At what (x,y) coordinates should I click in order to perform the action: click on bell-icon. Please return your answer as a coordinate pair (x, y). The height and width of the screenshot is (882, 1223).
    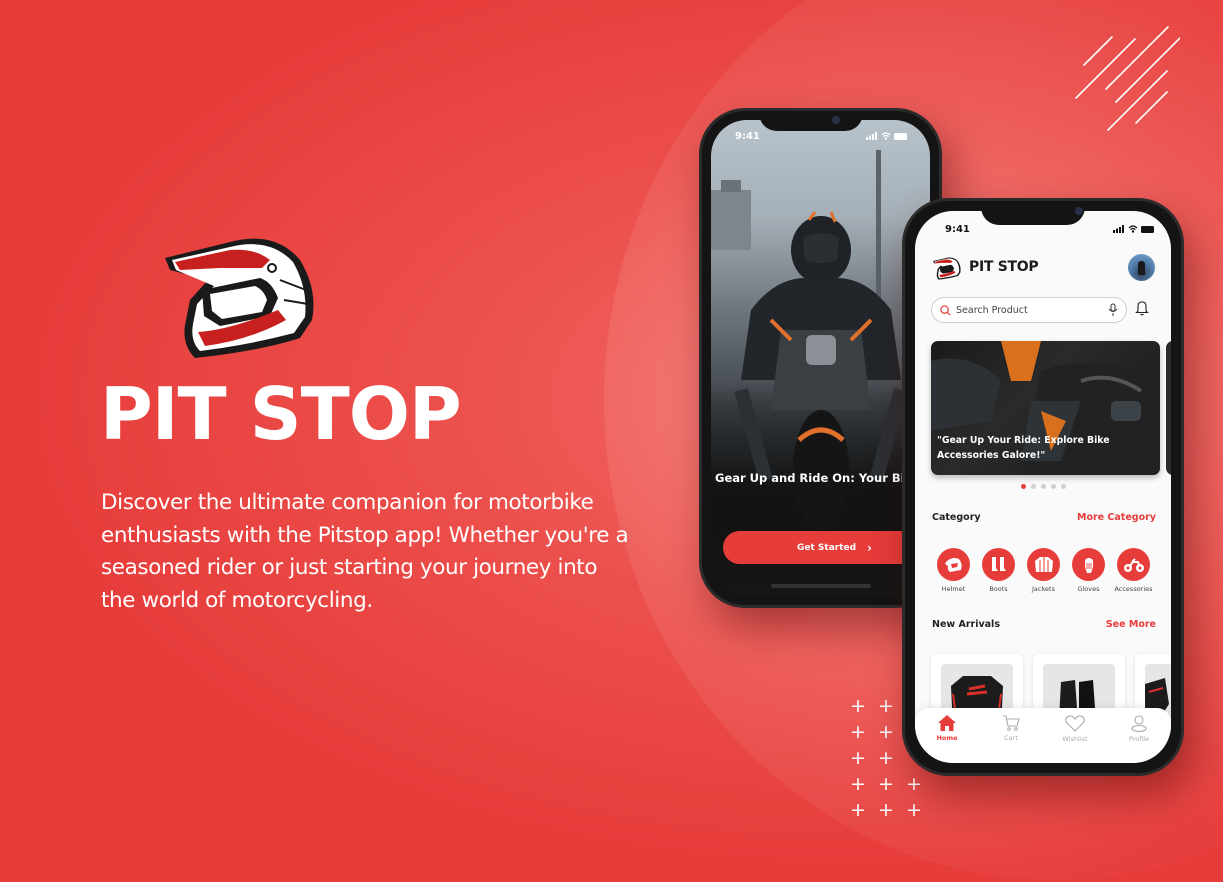
    Looking at the image, I should click on (1142, 308).